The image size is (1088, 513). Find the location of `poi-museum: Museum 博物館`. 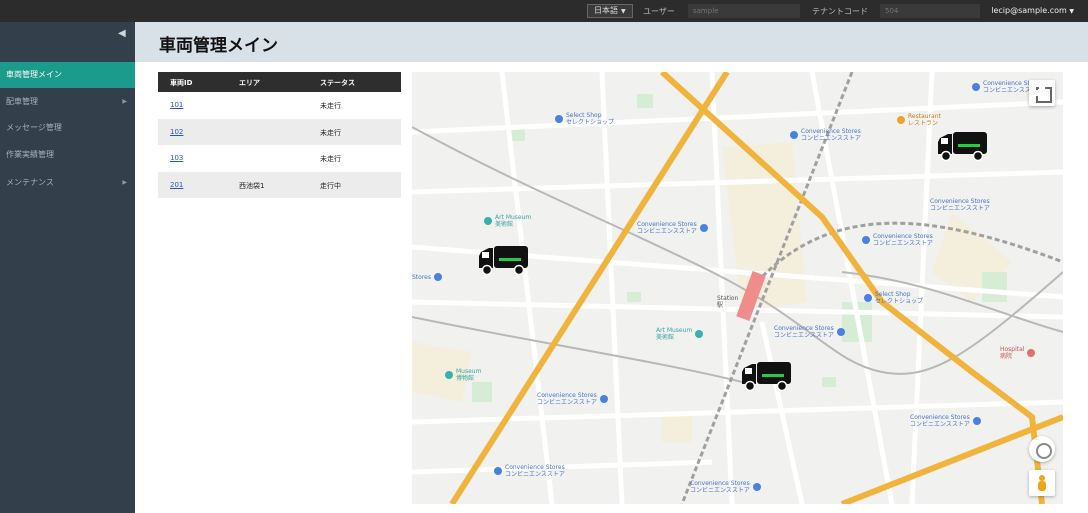

poi-museum: Museum 博物館 is located at coordinates (463, 375).